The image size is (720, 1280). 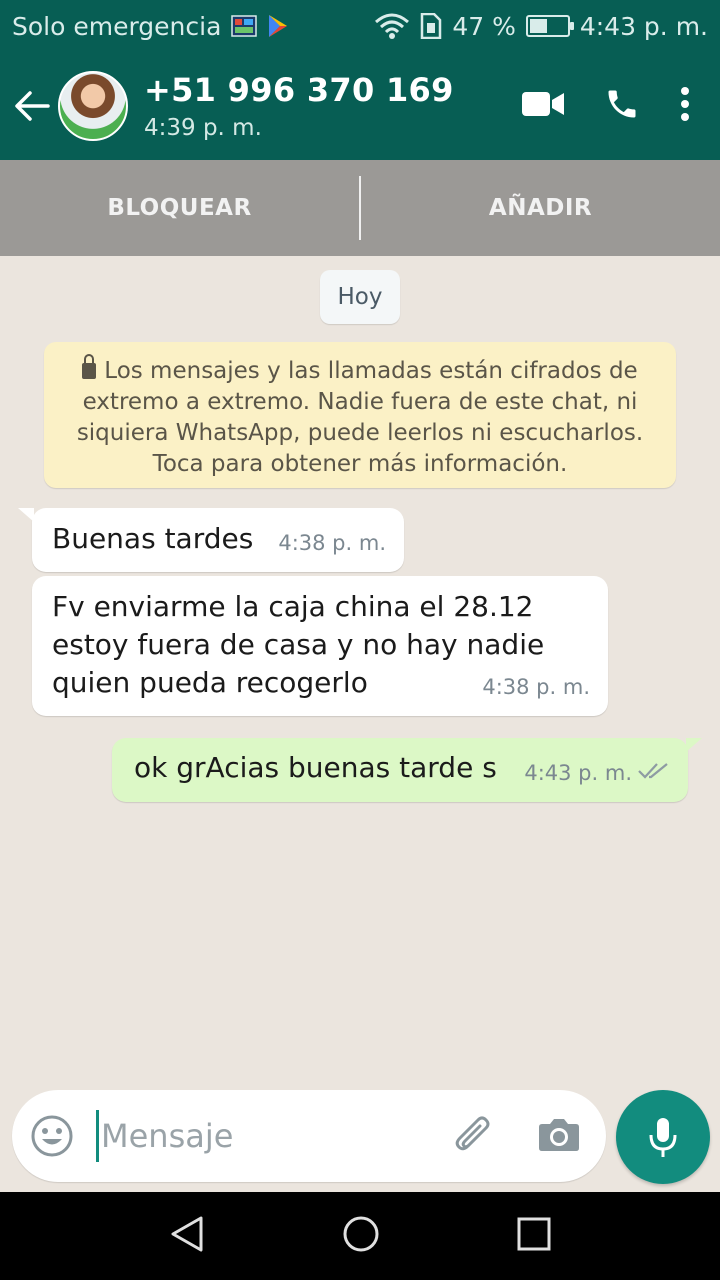 I want to click on recents-nav-icon, so click(x=534, y=1236).